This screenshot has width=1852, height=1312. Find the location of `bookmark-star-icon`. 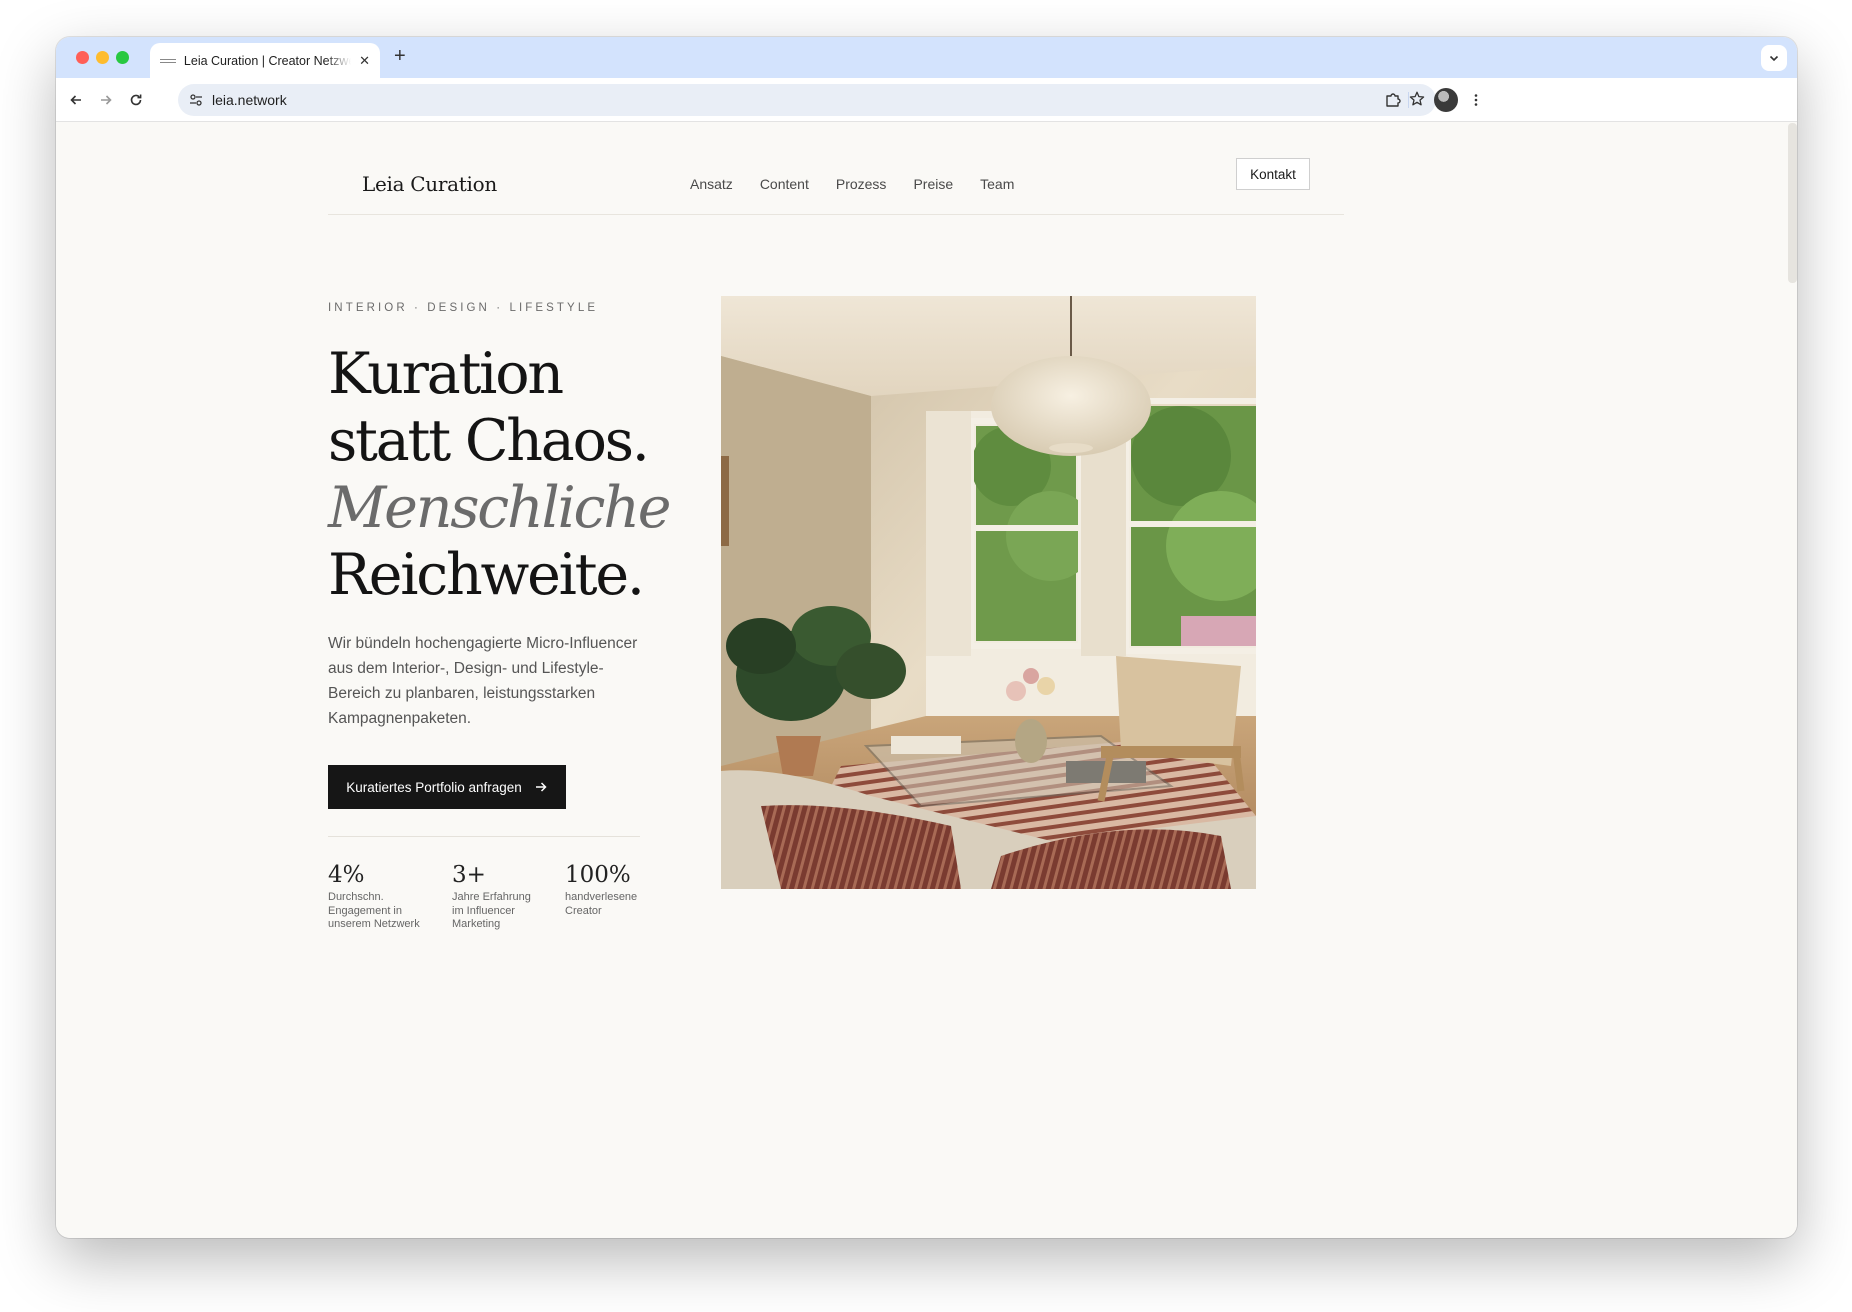

bookmark-star-icon is located at coordinates (1417, 99).